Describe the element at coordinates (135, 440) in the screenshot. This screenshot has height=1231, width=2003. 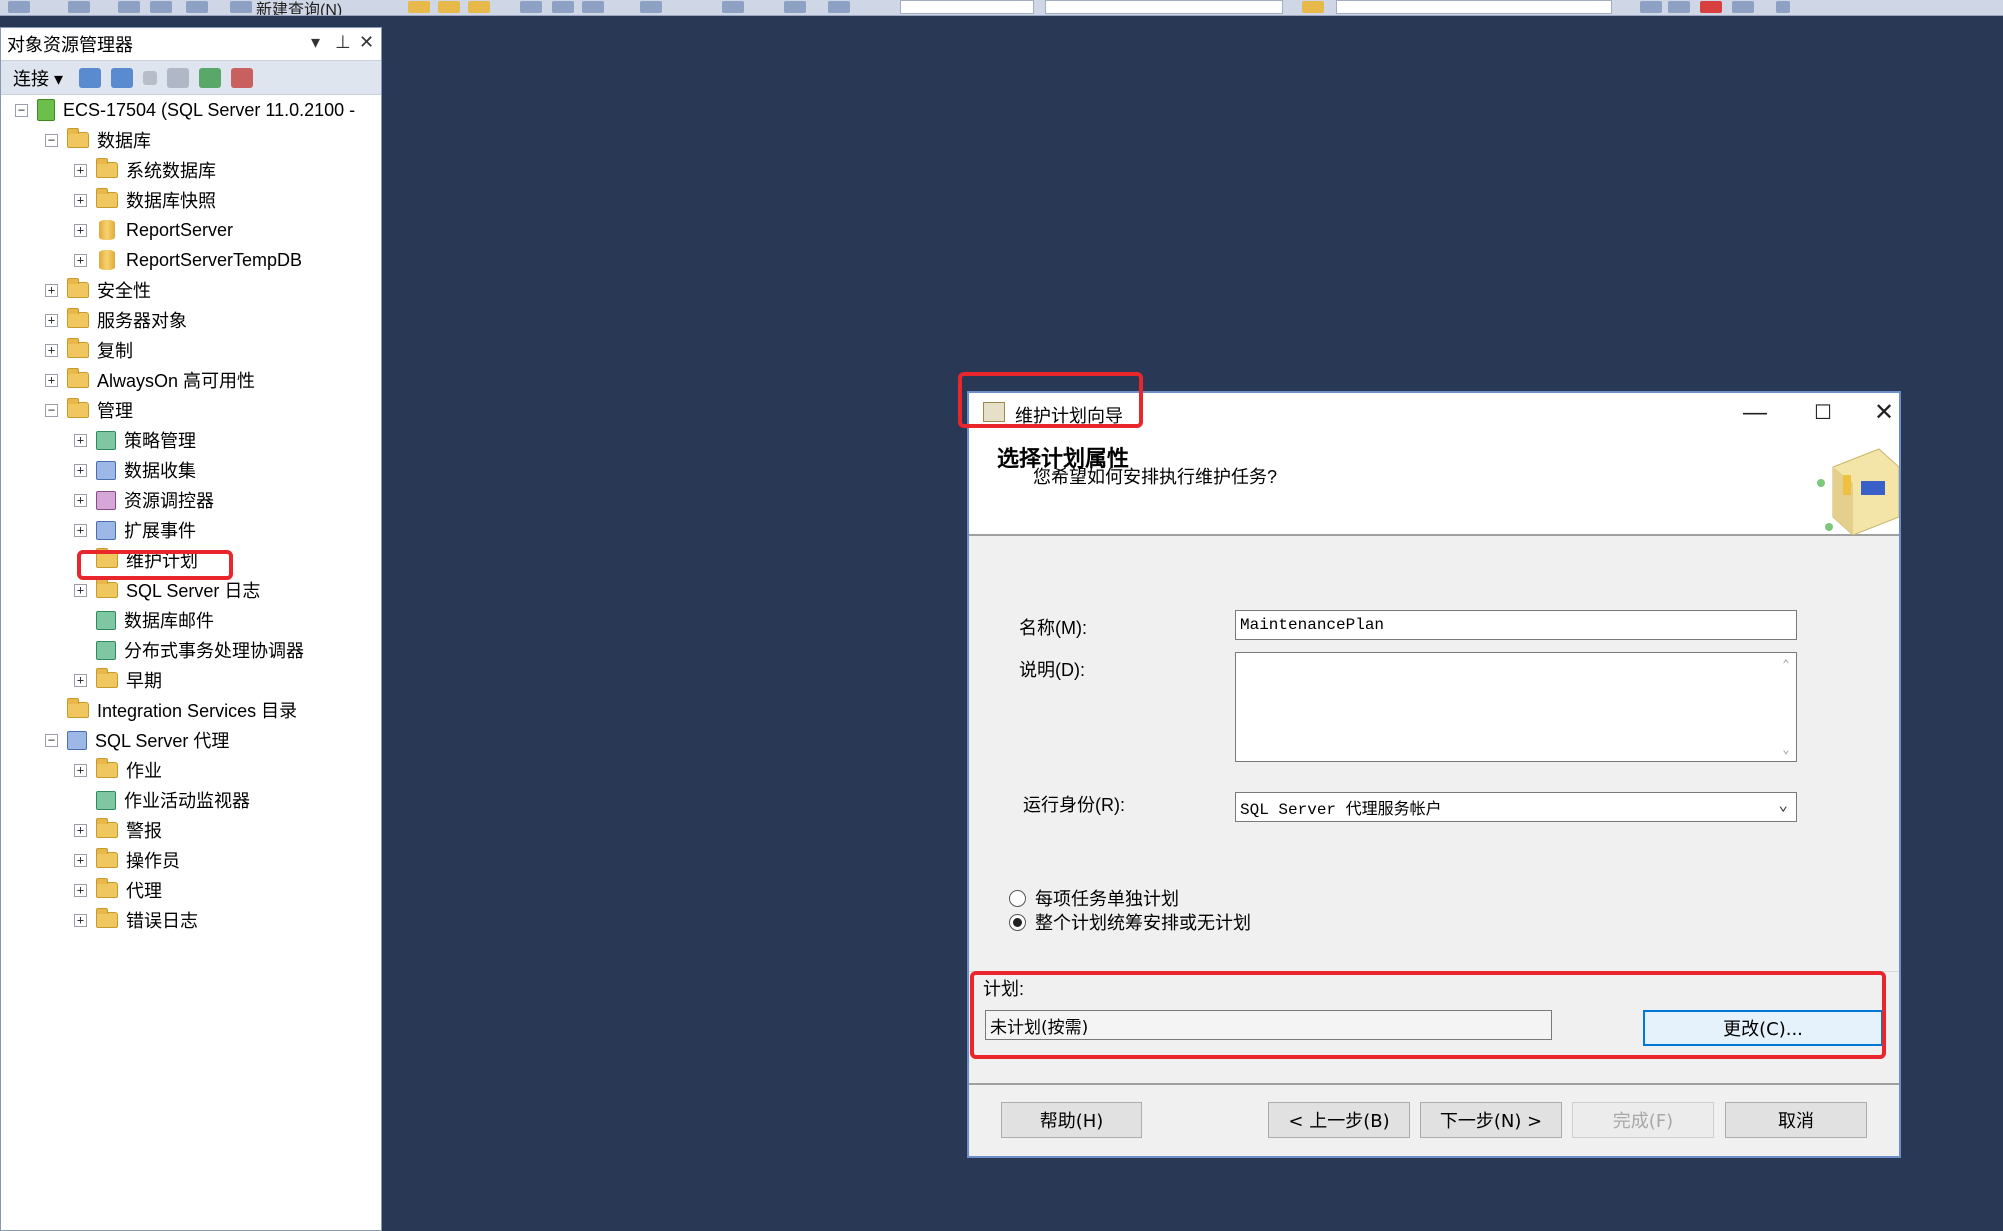
I see `tree-node-policy-management: + 策略管理` at that location.